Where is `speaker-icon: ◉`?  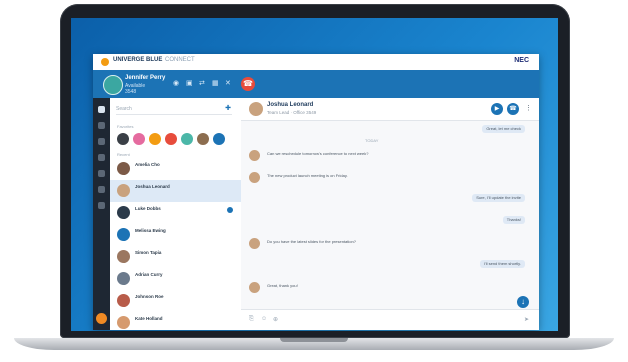 speaker-icon: ◉ is located at coordinates (176, 83).